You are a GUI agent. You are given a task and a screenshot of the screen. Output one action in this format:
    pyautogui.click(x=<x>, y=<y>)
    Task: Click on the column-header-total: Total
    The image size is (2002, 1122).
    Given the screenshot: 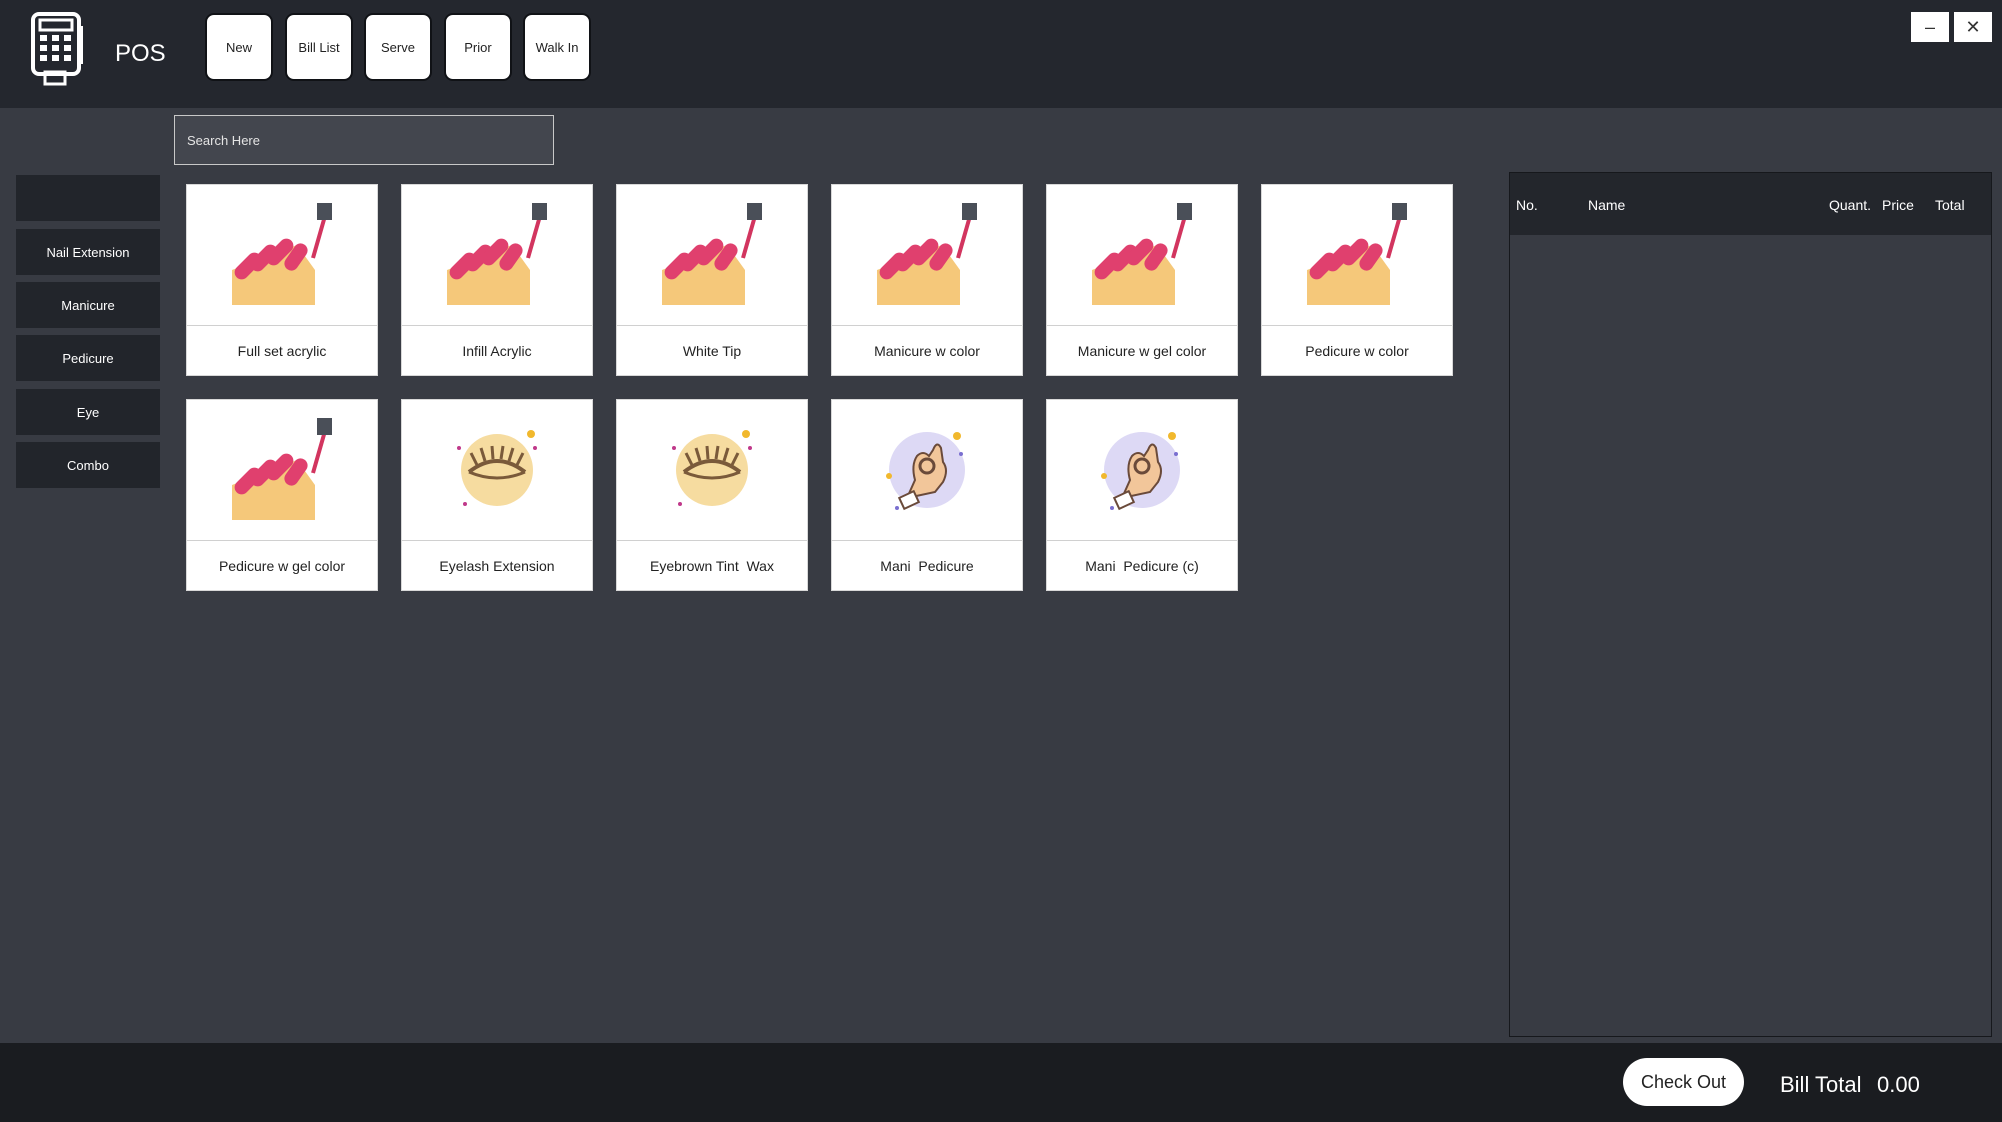 What is the action you would take?
    pyautogui.click(x=1950, y=205)
    